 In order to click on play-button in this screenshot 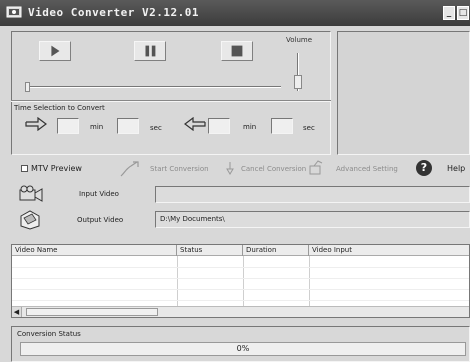, I will do `click(55, 51)`.